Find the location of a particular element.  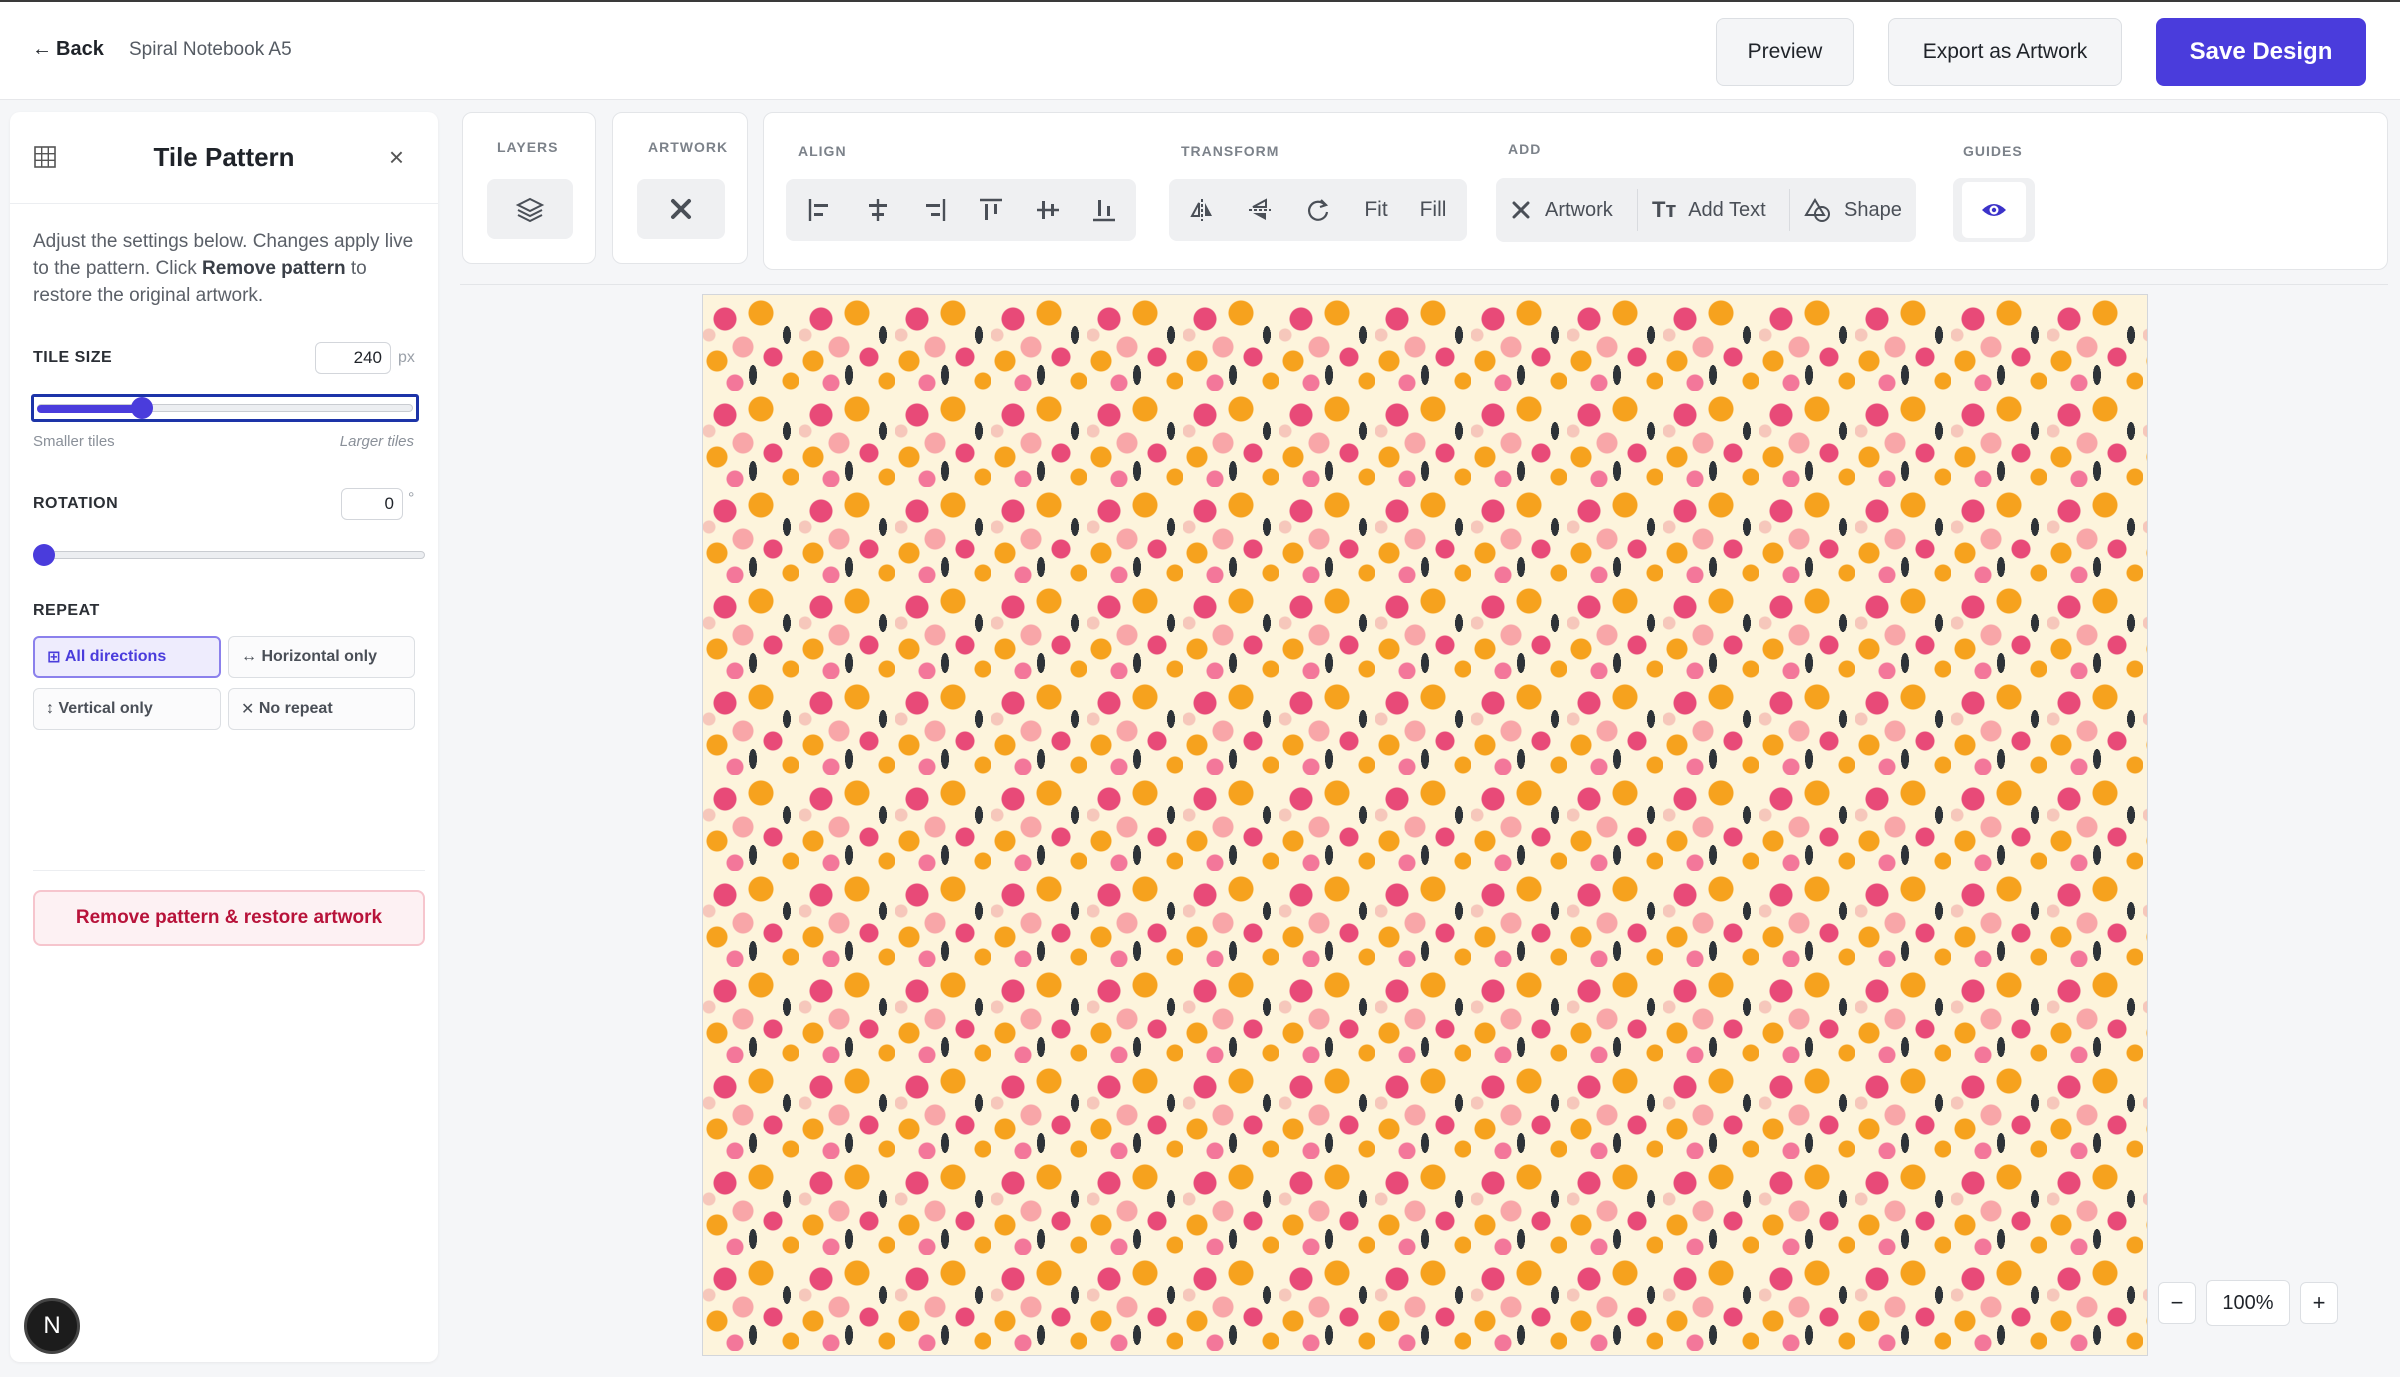

layers-group-label: LAYERS is located at coordinates (528, 147).